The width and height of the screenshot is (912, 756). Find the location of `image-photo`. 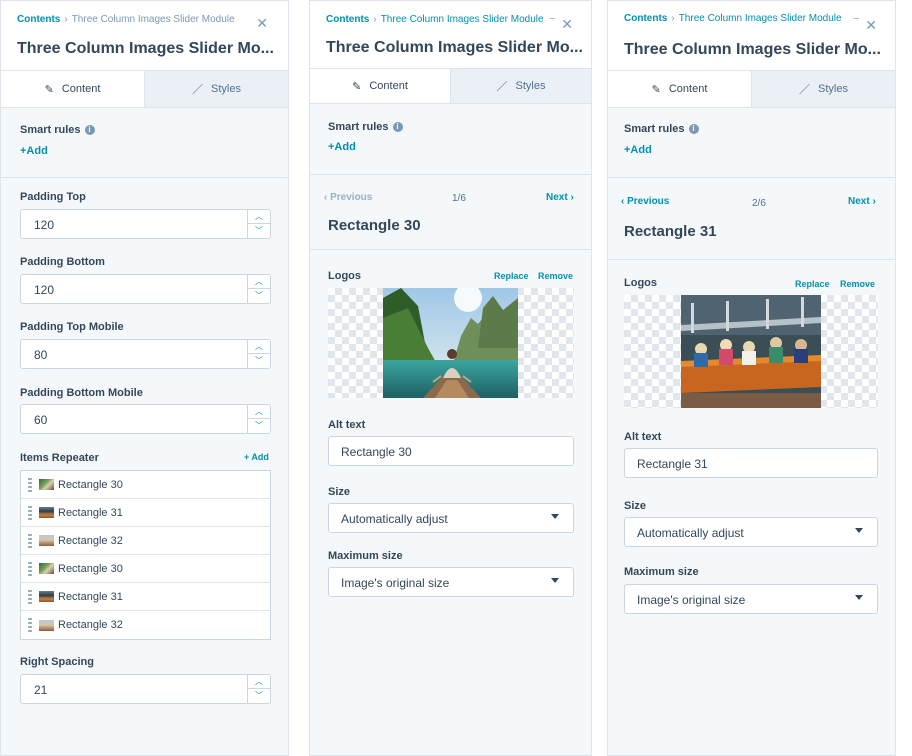

image-photo is located at coordinates (751, 351).